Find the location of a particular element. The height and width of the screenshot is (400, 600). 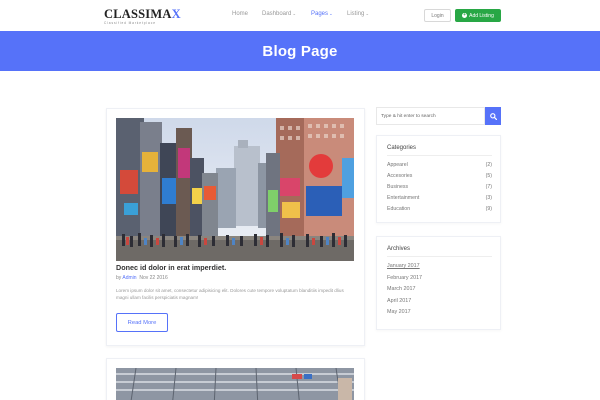

brand-name-accent: X is located at coordinates (176, 14).